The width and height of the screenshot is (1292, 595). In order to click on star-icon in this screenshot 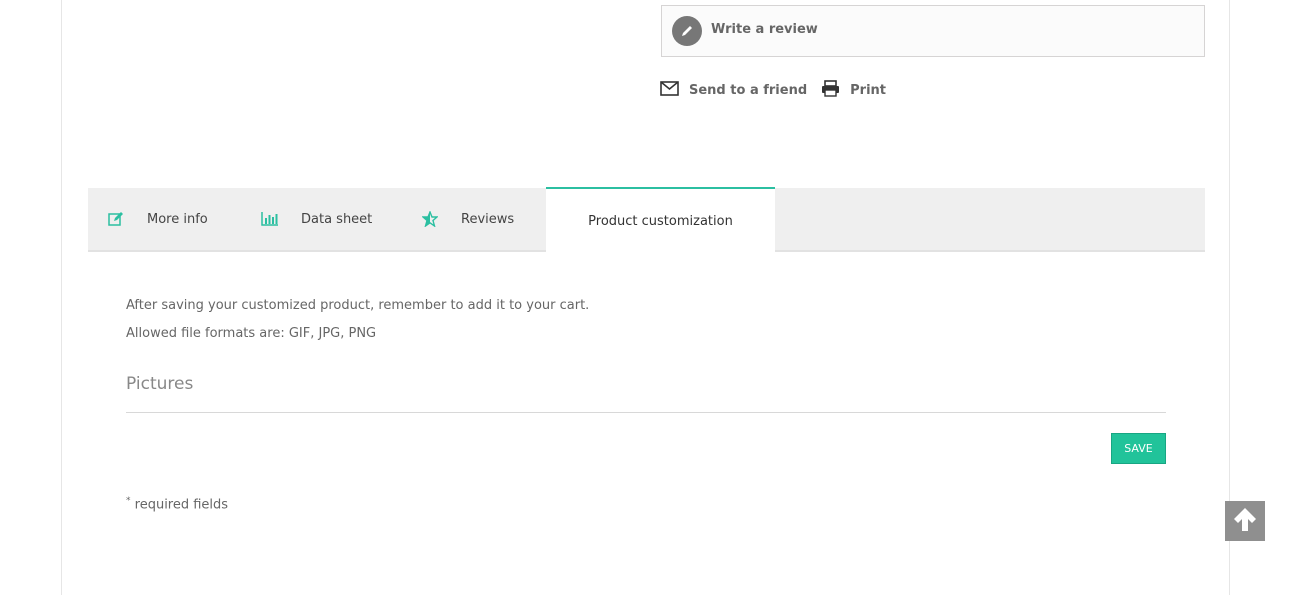, I will do `click(430, 219)`.